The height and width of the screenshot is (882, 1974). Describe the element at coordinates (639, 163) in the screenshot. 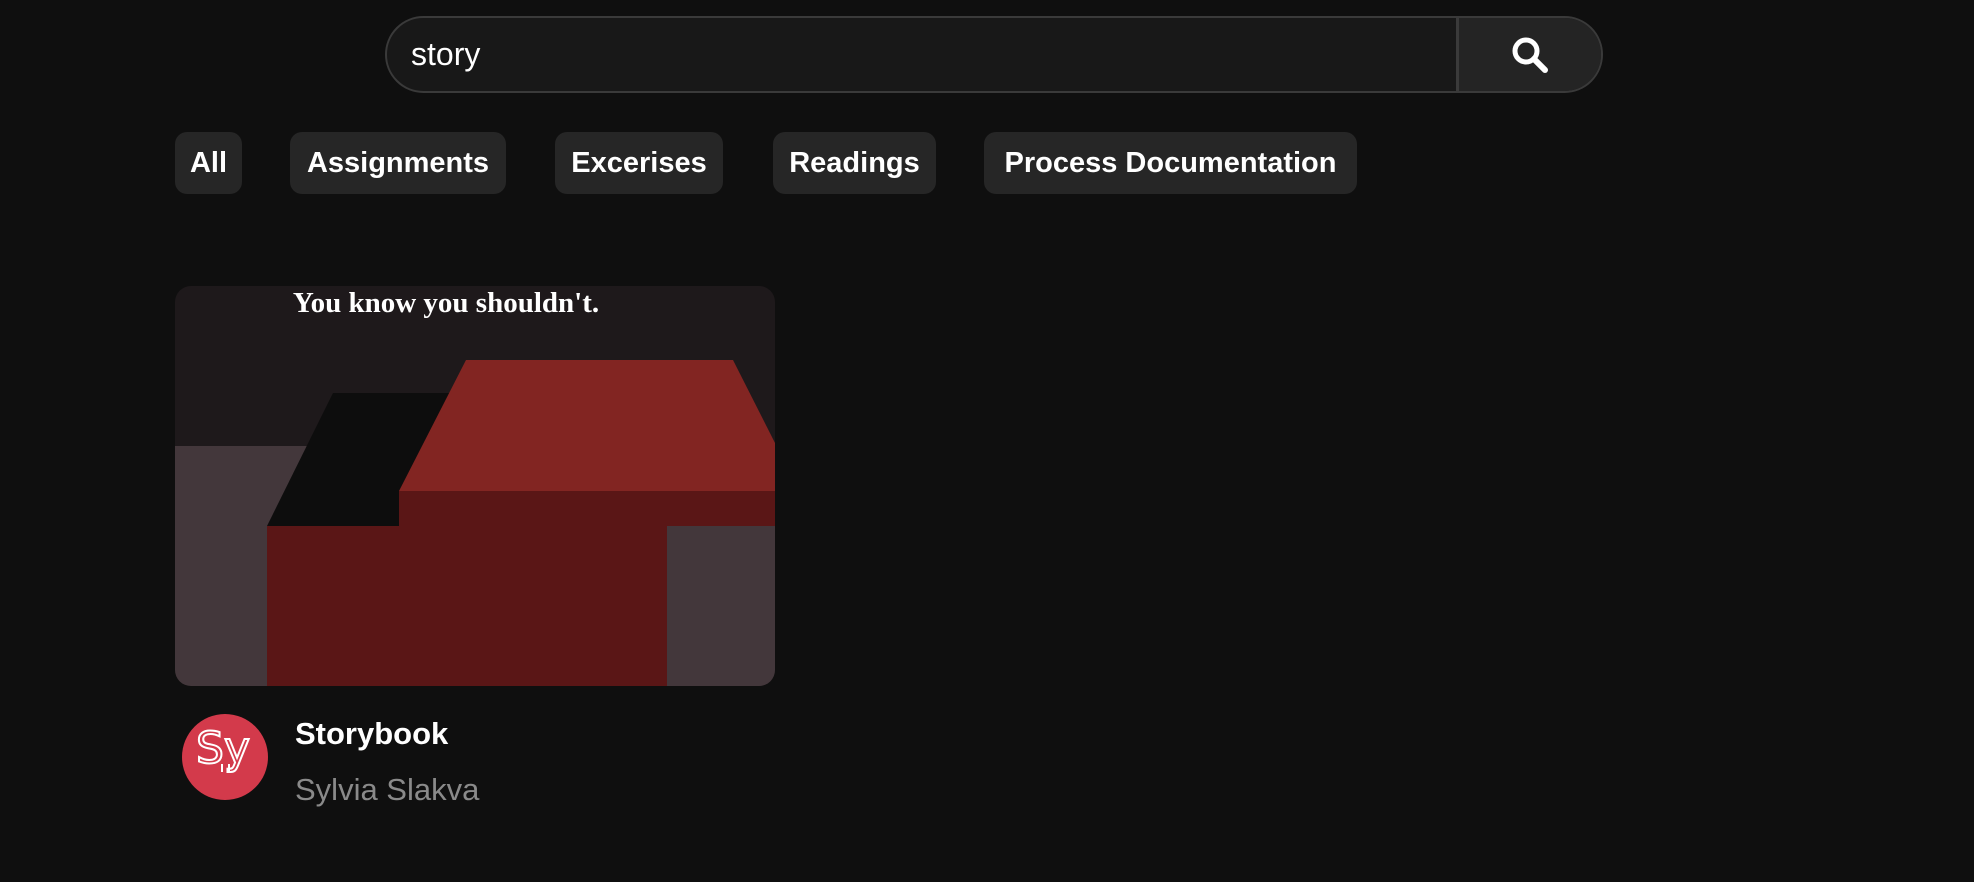

I see `filter-chip-exercises: Excerises` at that location.